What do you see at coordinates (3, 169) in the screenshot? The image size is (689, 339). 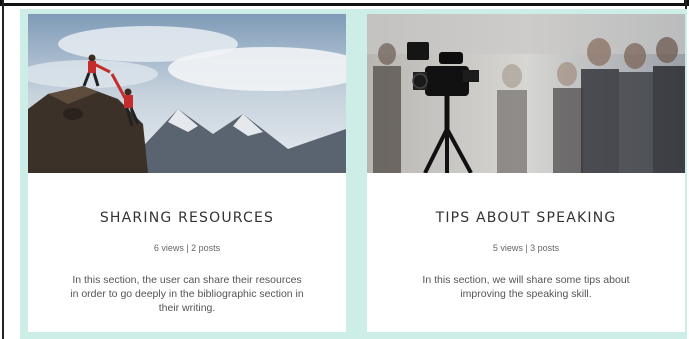 I see `left-border` at bounding box center [3, 169].